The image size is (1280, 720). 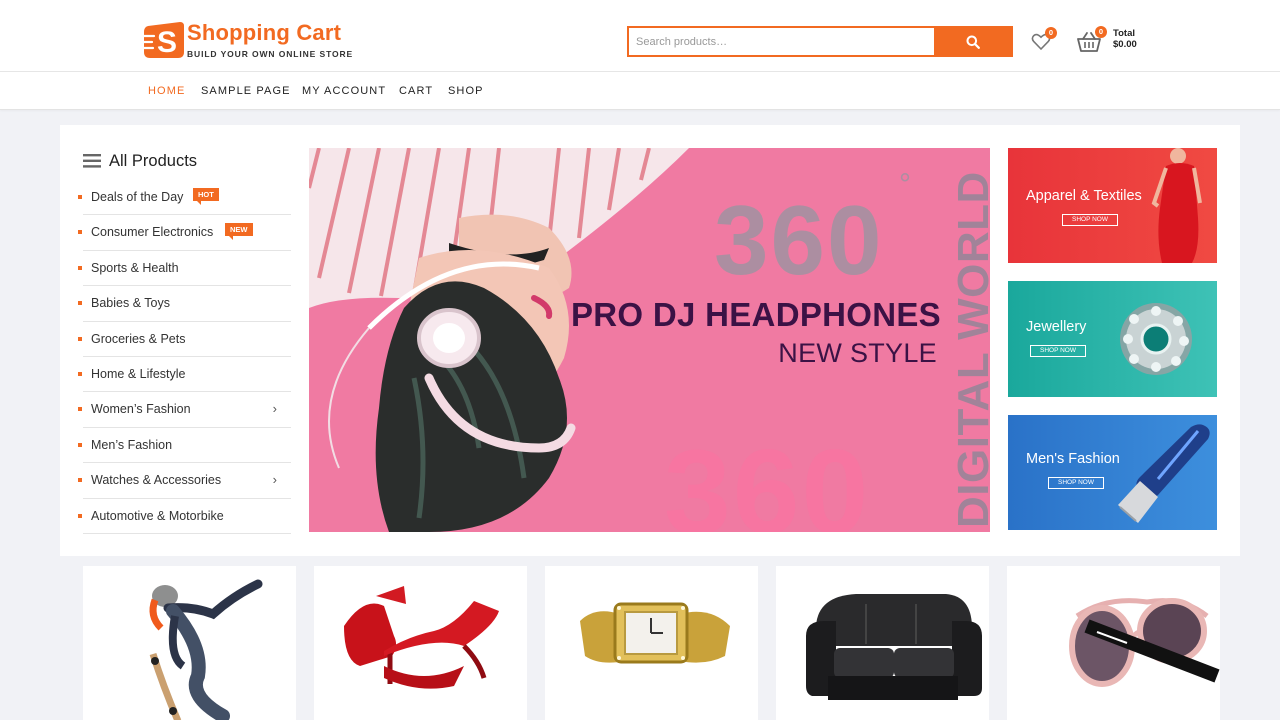 What do you see at coordinates (969, 349) in the screenshot?
I see `hero-vertical-text: DIGITAL WORLD` at bounding box center [969, 349].